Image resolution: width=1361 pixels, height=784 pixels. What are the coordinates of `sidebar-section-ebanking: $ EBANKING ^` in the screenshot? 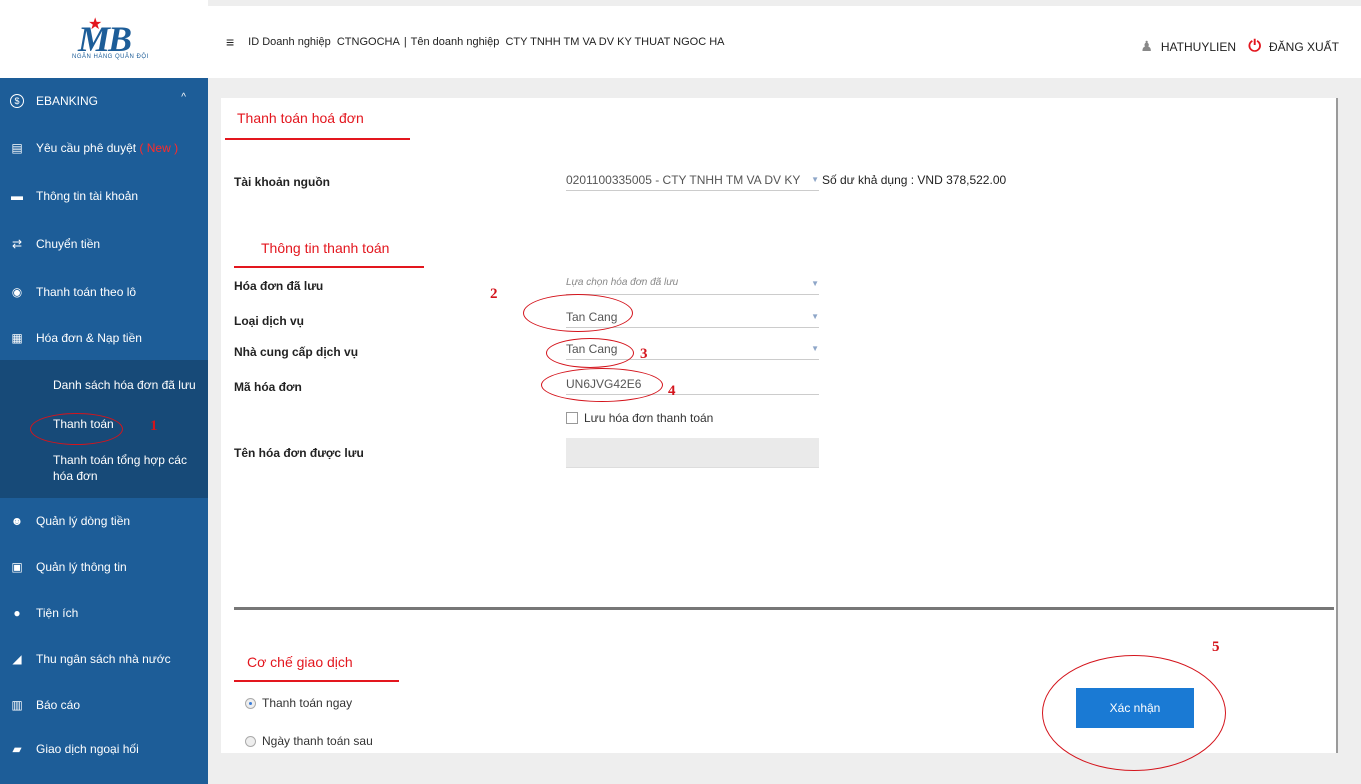 It's located at (104, 101).